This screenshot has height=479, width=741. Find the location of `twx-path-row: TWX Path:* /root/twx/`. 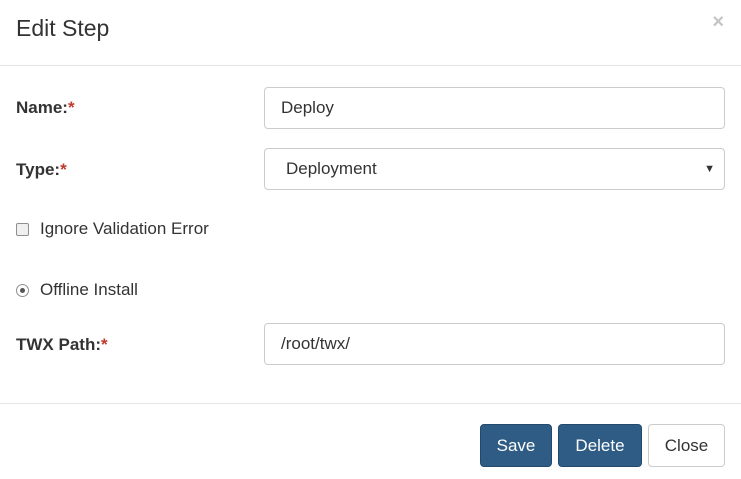

twx-path-row: TWX Path:* /root/twx/ is located at coordinates (370, 344).